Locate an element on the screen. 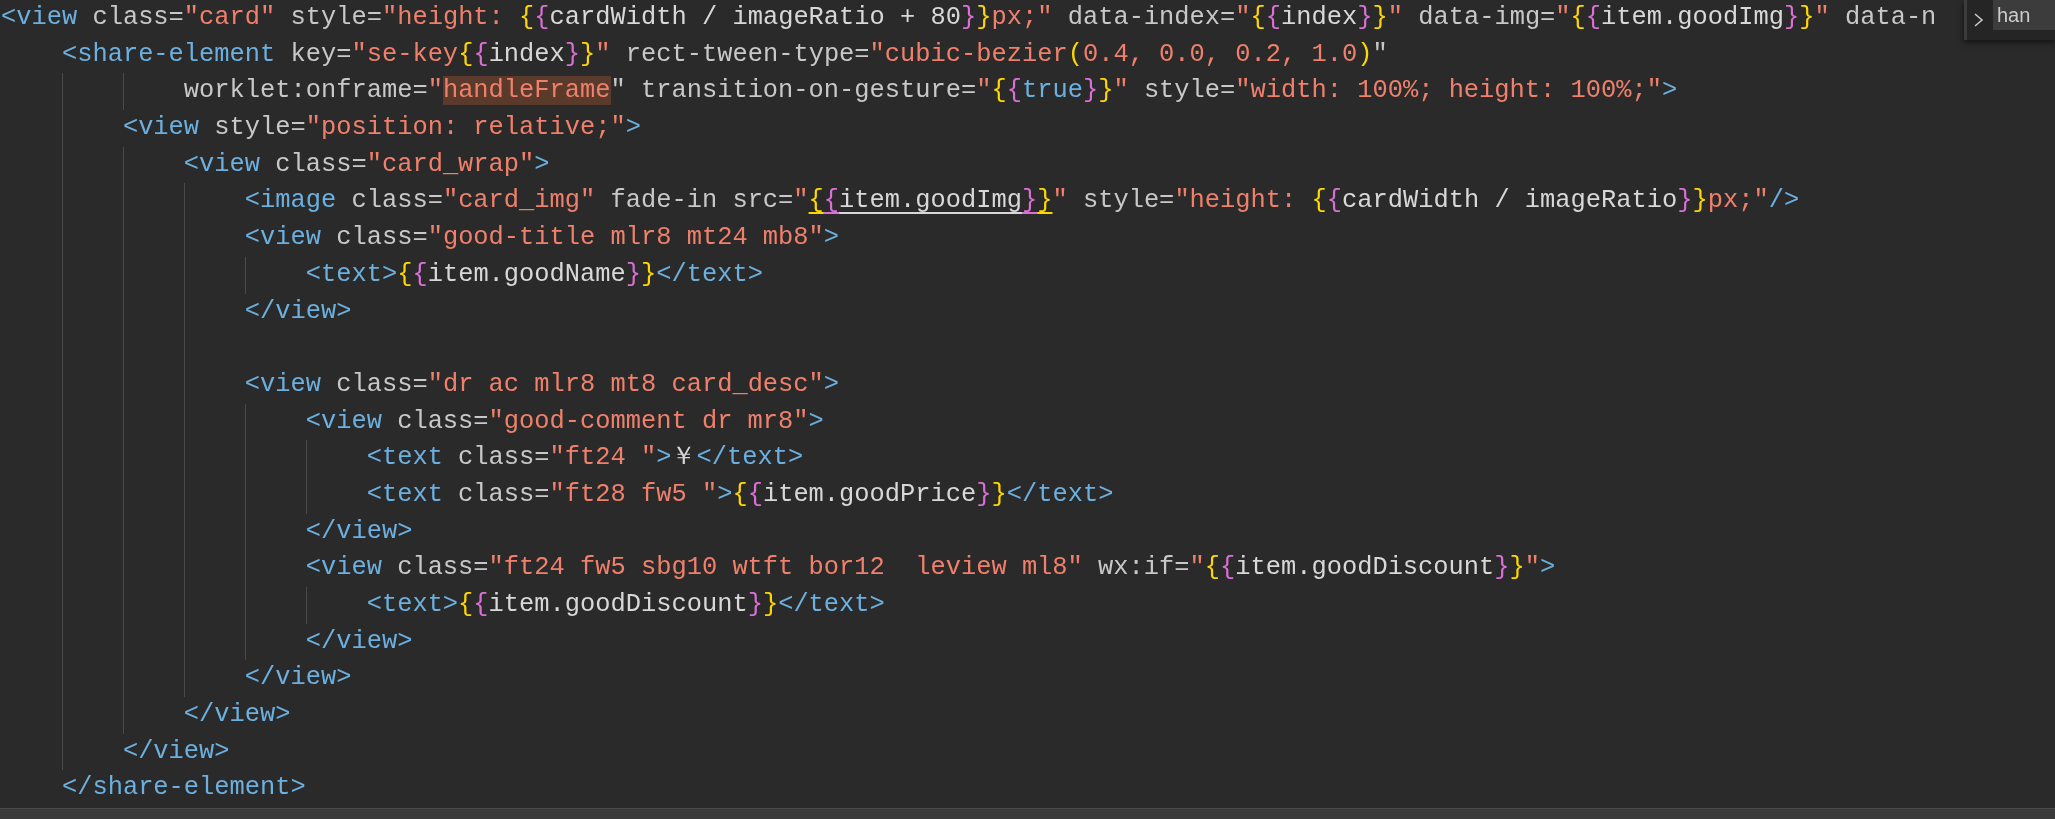 This screenshot has width=2055, height=819. code-line: <image class="card_img" fade-in src="{{item.goodImg}}" style="height: {{cardWidth / imageRatio}}px;"/> is located at coordinates (1021, 201).